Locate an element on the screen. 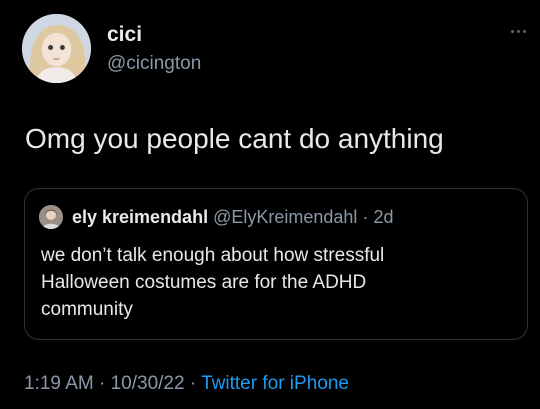 This screenshot has height=409, width=540. tweet-meta: 1:19 AM · 10/30/22 · Twitter for iPhone is located at coordinates (186, 384).